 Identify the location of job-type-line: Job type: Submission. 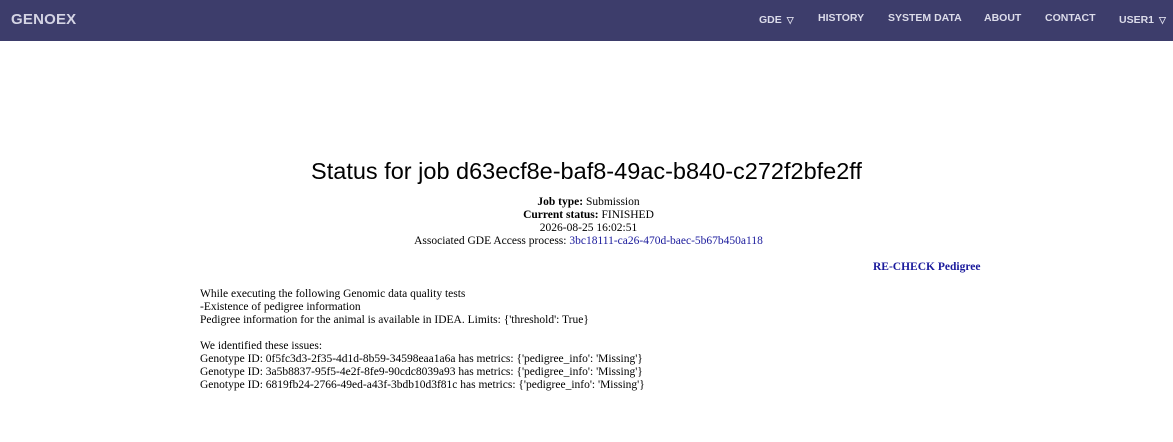
(586, 202).